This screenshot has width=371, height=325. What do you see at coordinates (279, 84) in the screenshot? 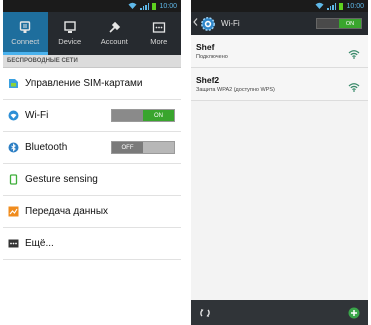
I see `network-item-shef2: Shef2 Защита WPA2 (доступно WPS)` at bounding box center [279, 84].